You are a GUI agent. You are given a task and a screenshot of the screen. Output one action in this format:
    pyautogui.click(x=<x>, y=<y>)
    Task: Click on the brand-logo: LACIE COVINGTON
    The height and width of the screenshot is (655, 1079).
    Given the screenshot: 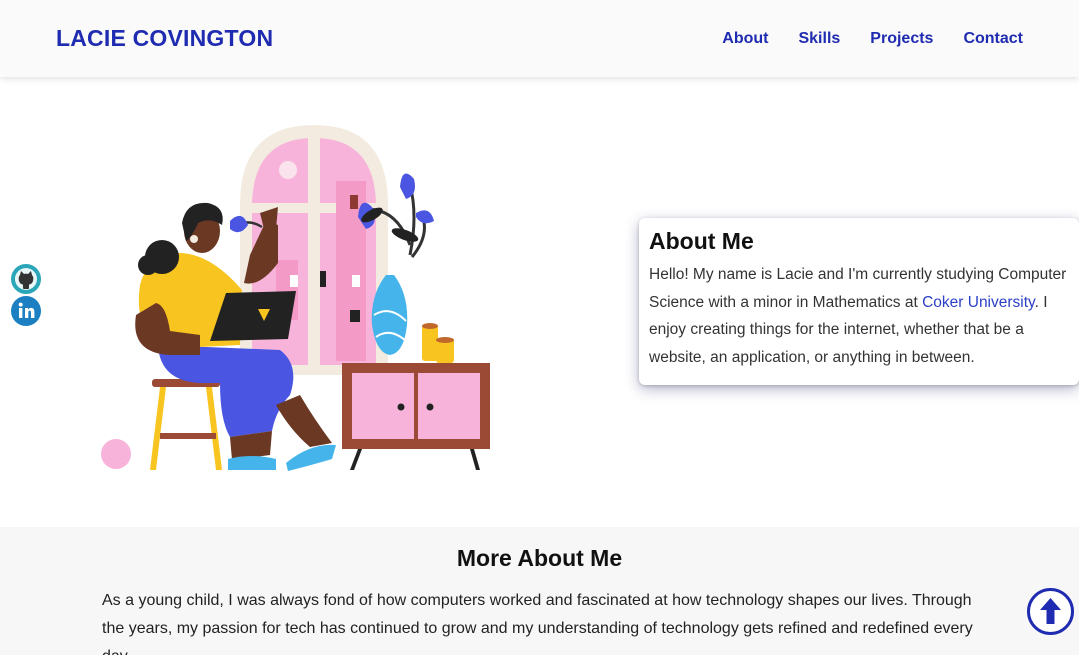 What is the action you would take?
    pyautogui.click(x=164, y=38)
    